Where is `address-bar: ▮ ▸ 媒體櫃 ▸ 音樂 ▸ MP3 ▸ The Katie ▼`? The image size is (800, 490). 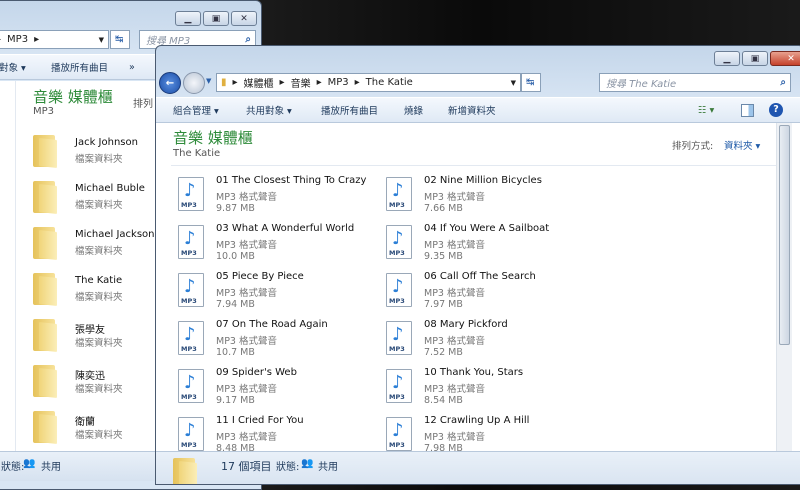 address-bar: ▮ ▸ 媒體櫃 ▸ 音樂 ▸ MP3 ▸ The Katie ▼ is located at coordinates (368, 82).